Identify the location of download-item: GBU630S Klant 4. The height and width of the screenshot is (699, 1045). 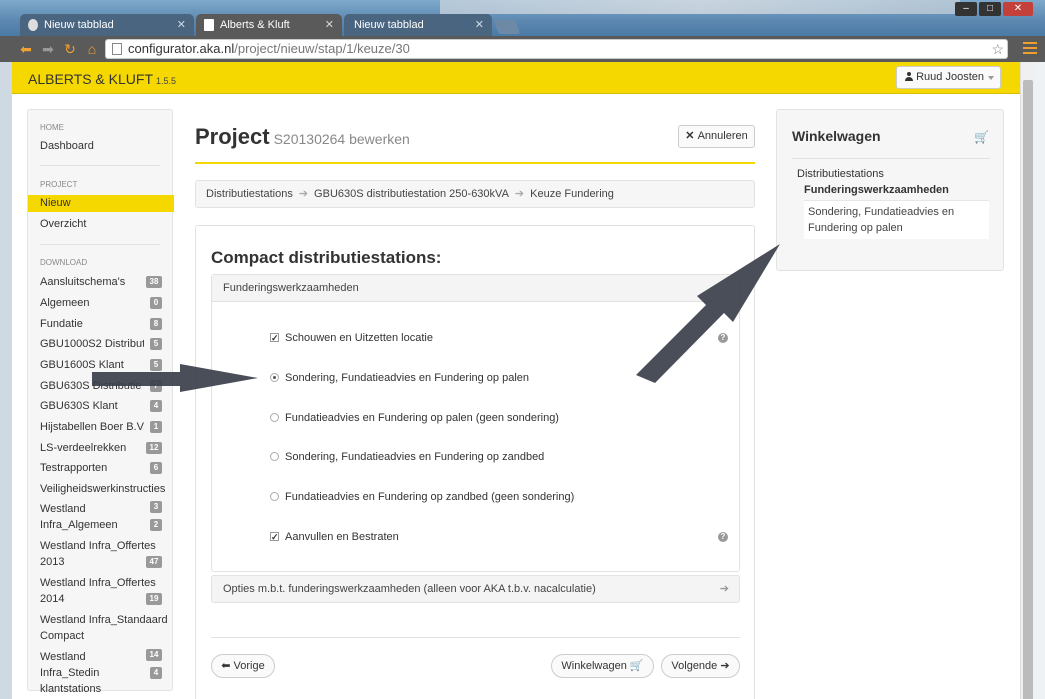
(101, 406).